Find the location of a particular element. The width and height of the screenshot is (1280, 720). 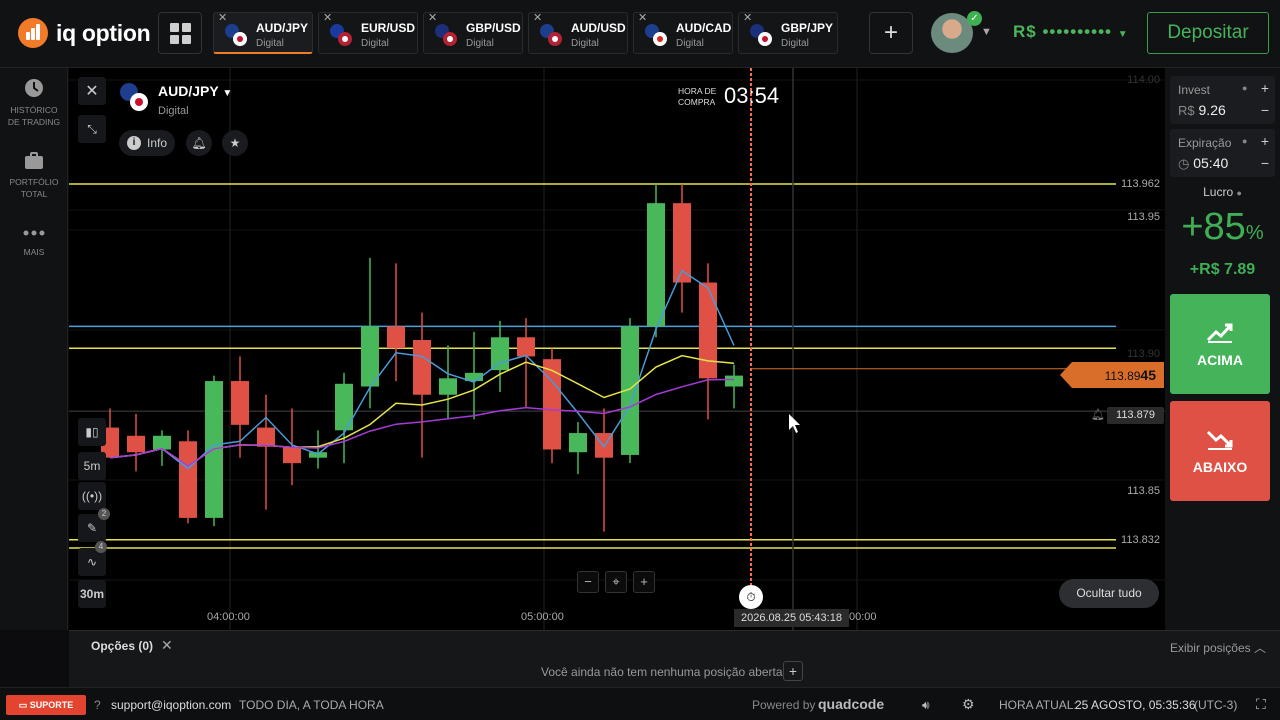

expiry-increase-button: + is located at coordinates (1265, 141).